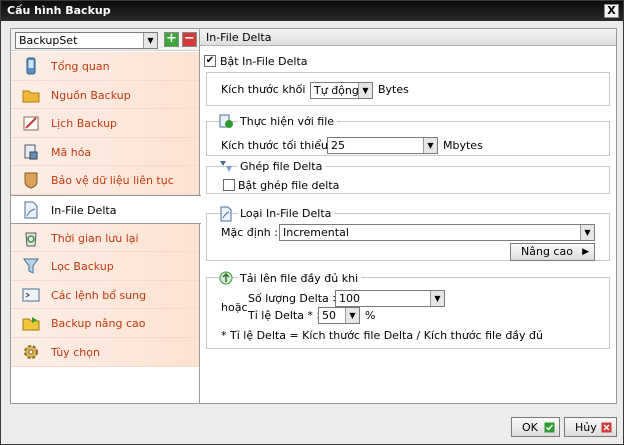 The width and height of the screenshot is (624, 445). I want to click on backupset-select: BackupSet ▼, so click(86, 40).